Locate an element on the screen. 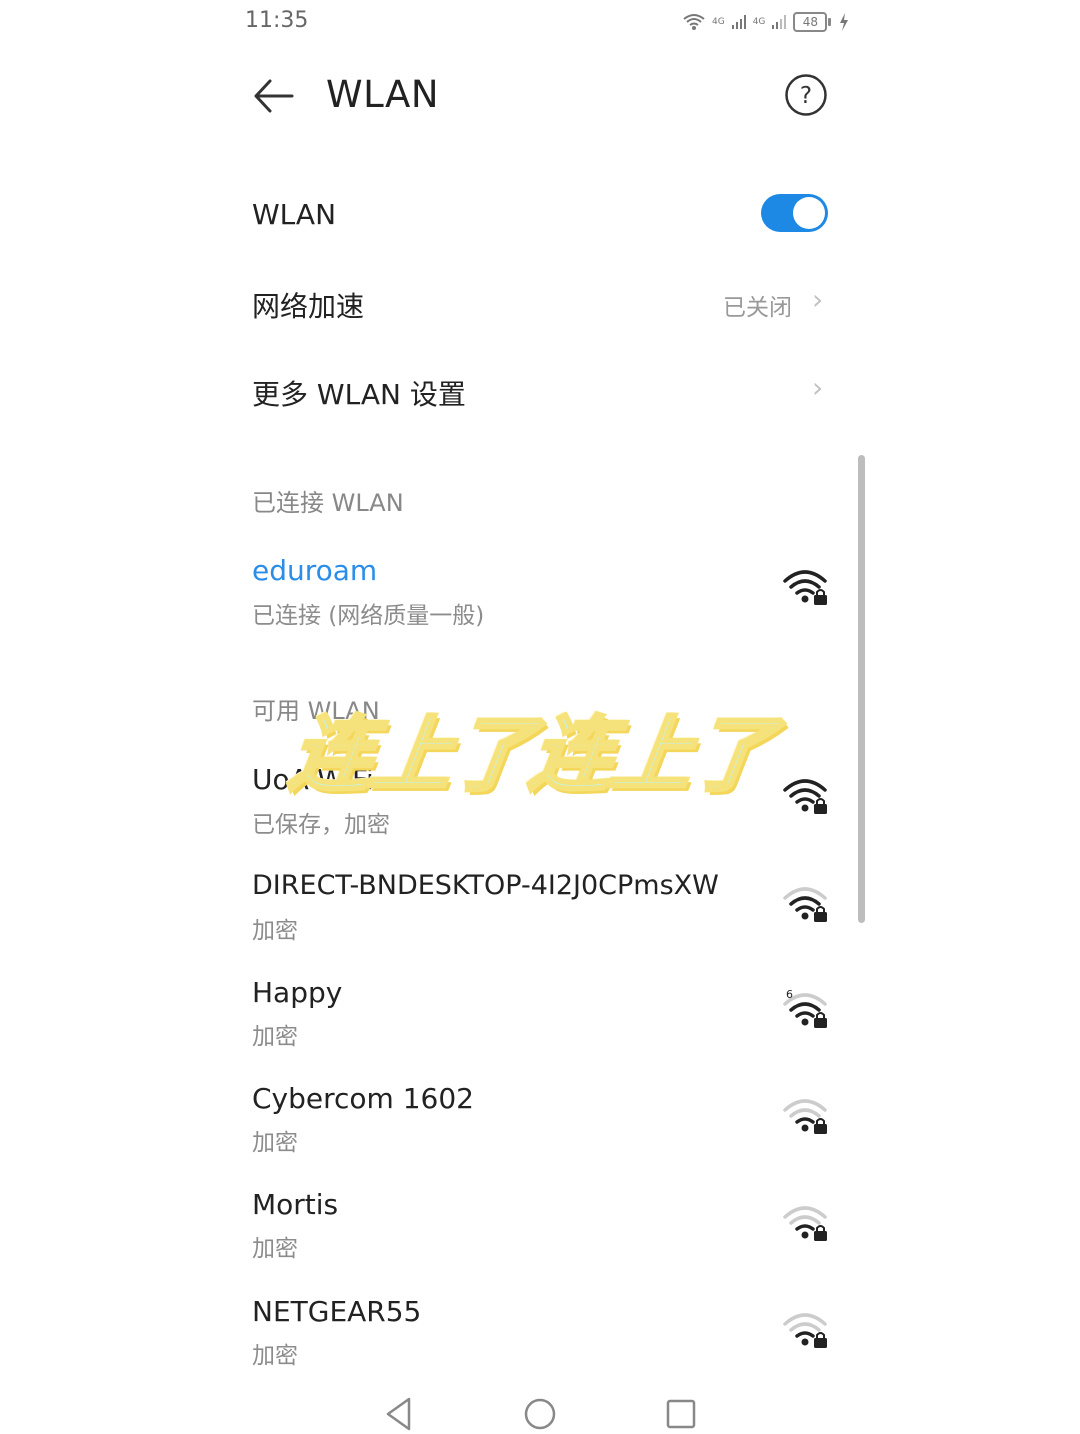 The image size is (1080, 1434). more-wlan-settings-row: 更多 WLAN 设置 is located at coordinates (359, 393).